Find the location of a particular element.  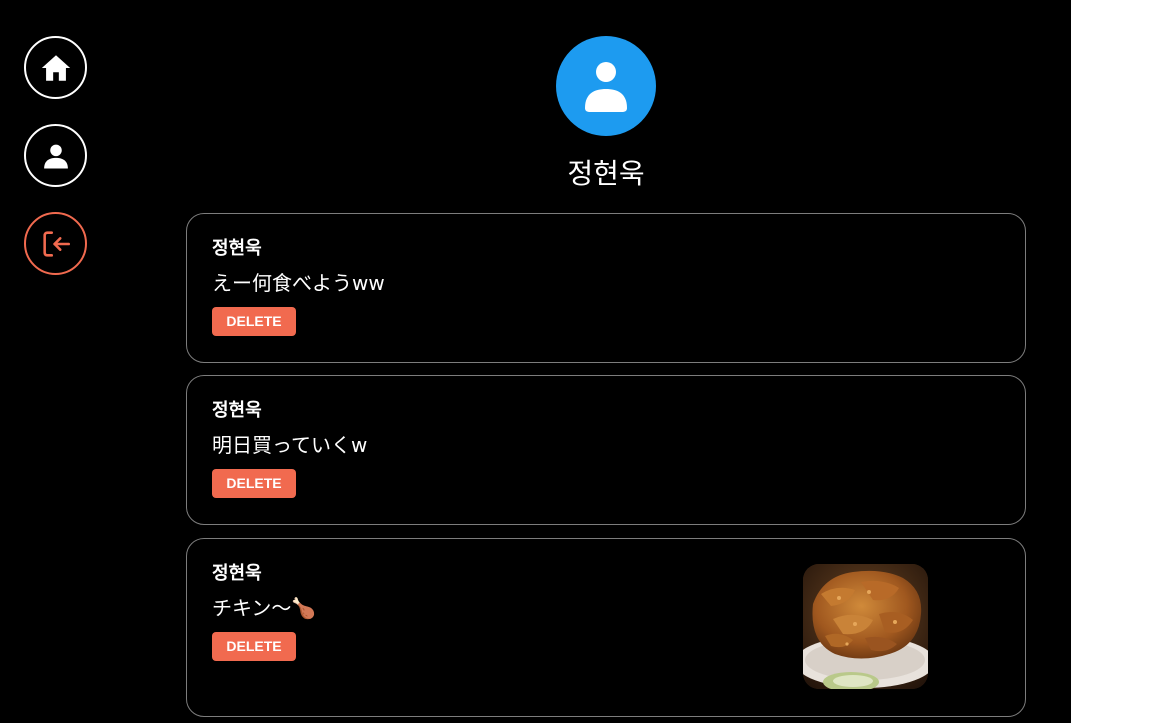

fried-chicken-photo is located at coordinates (865, 626).